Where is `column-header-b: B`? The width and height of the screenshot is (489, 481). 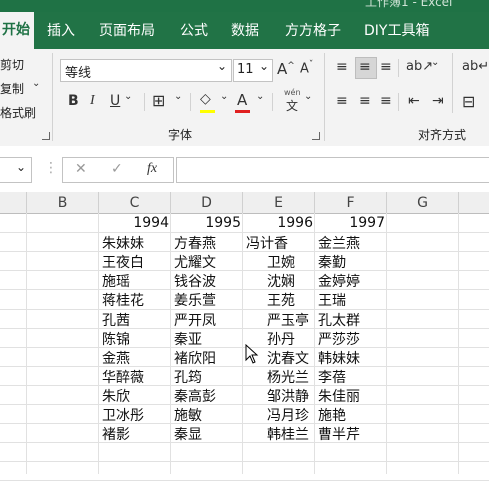 column-header-b: B is located at coordinates (63, 203).